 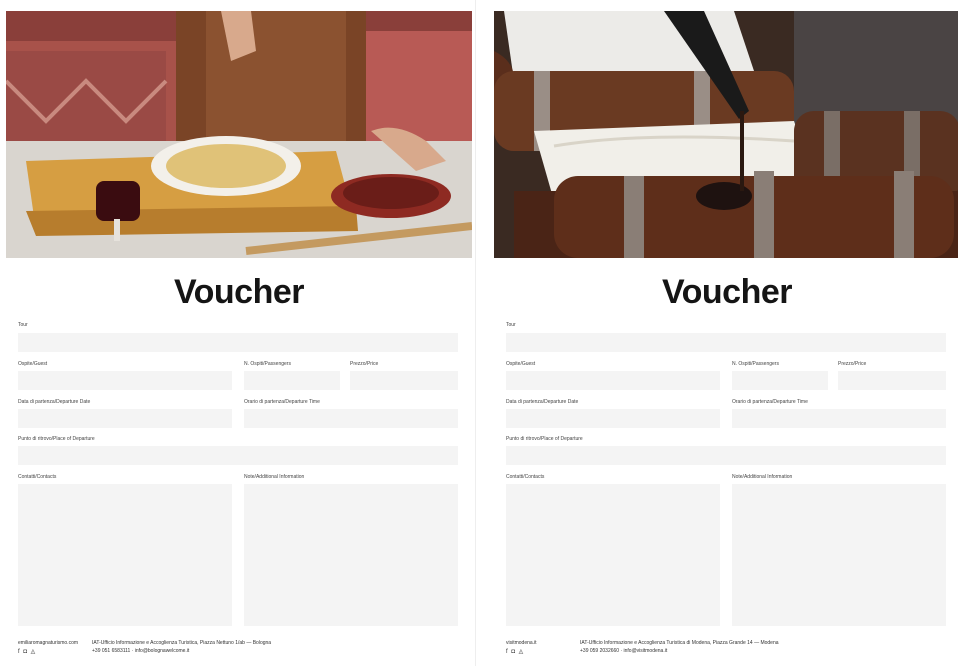 I want to click on footer-contact: +39 051 6583111 · info@bolognawelcome.it, so click(x=141, y=651).